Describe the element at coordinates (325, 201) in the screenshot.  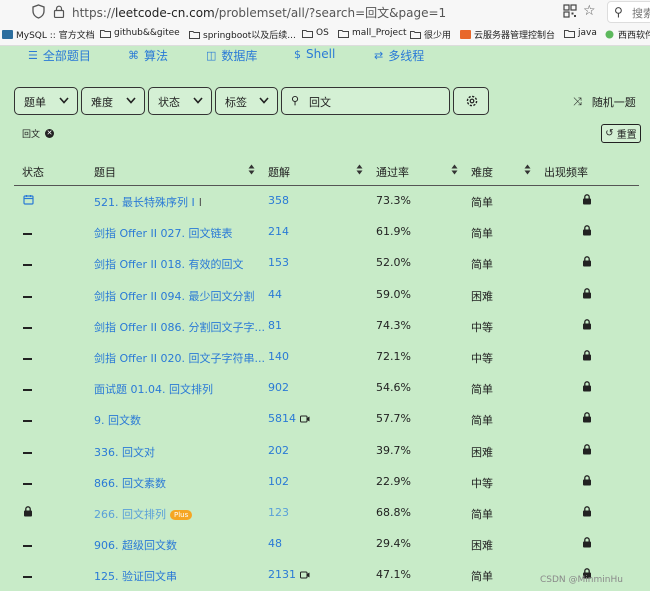
I see `table-row: 521. 最长特殊序列 Ⅰ I 358 73.3% 简单` at that location.